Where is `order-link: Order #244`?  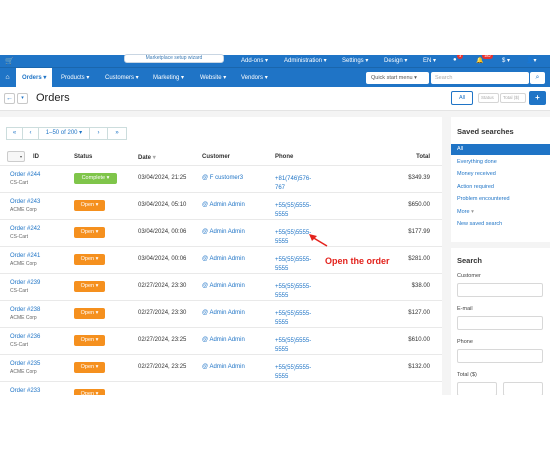
order-link: Order #244 is located at coordinates (25, 175).